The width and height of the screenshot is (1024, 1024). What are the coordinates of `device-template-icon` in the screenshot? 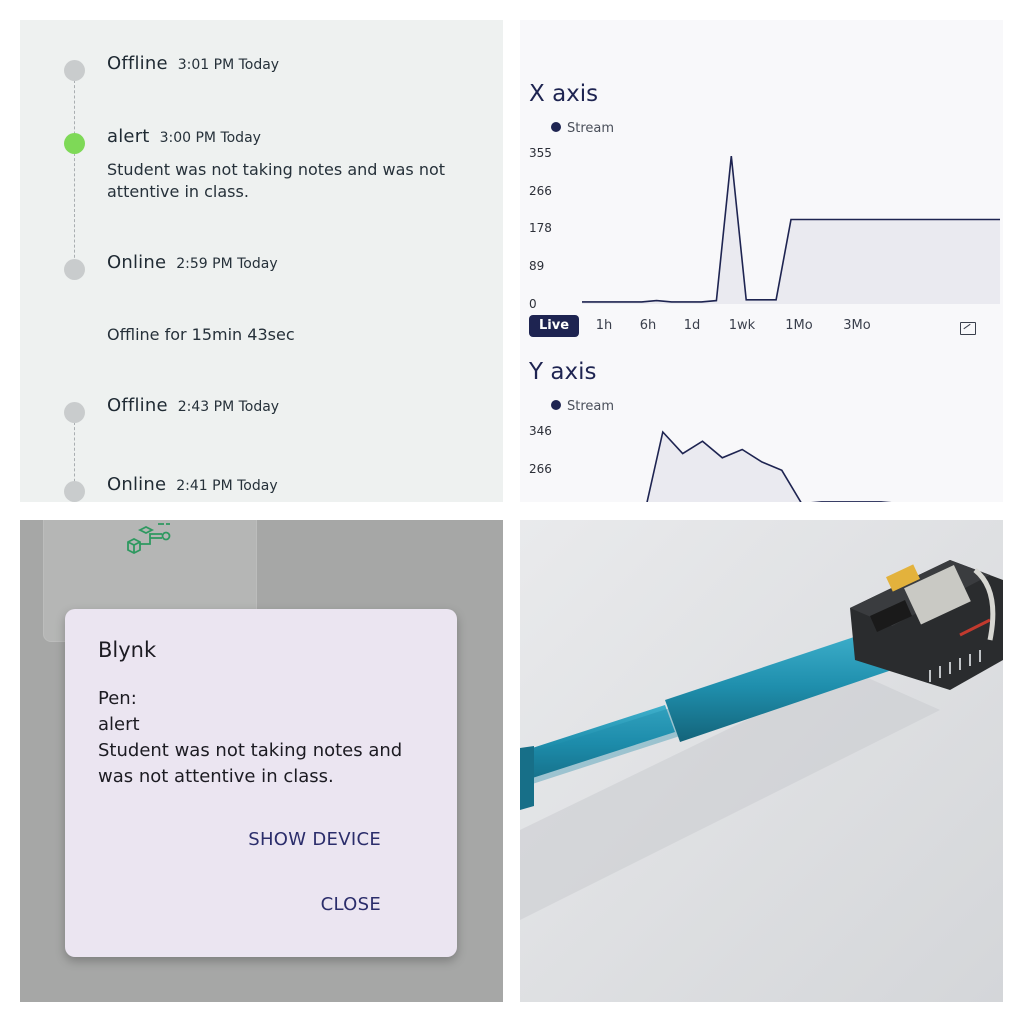 It's located at (149, 539).